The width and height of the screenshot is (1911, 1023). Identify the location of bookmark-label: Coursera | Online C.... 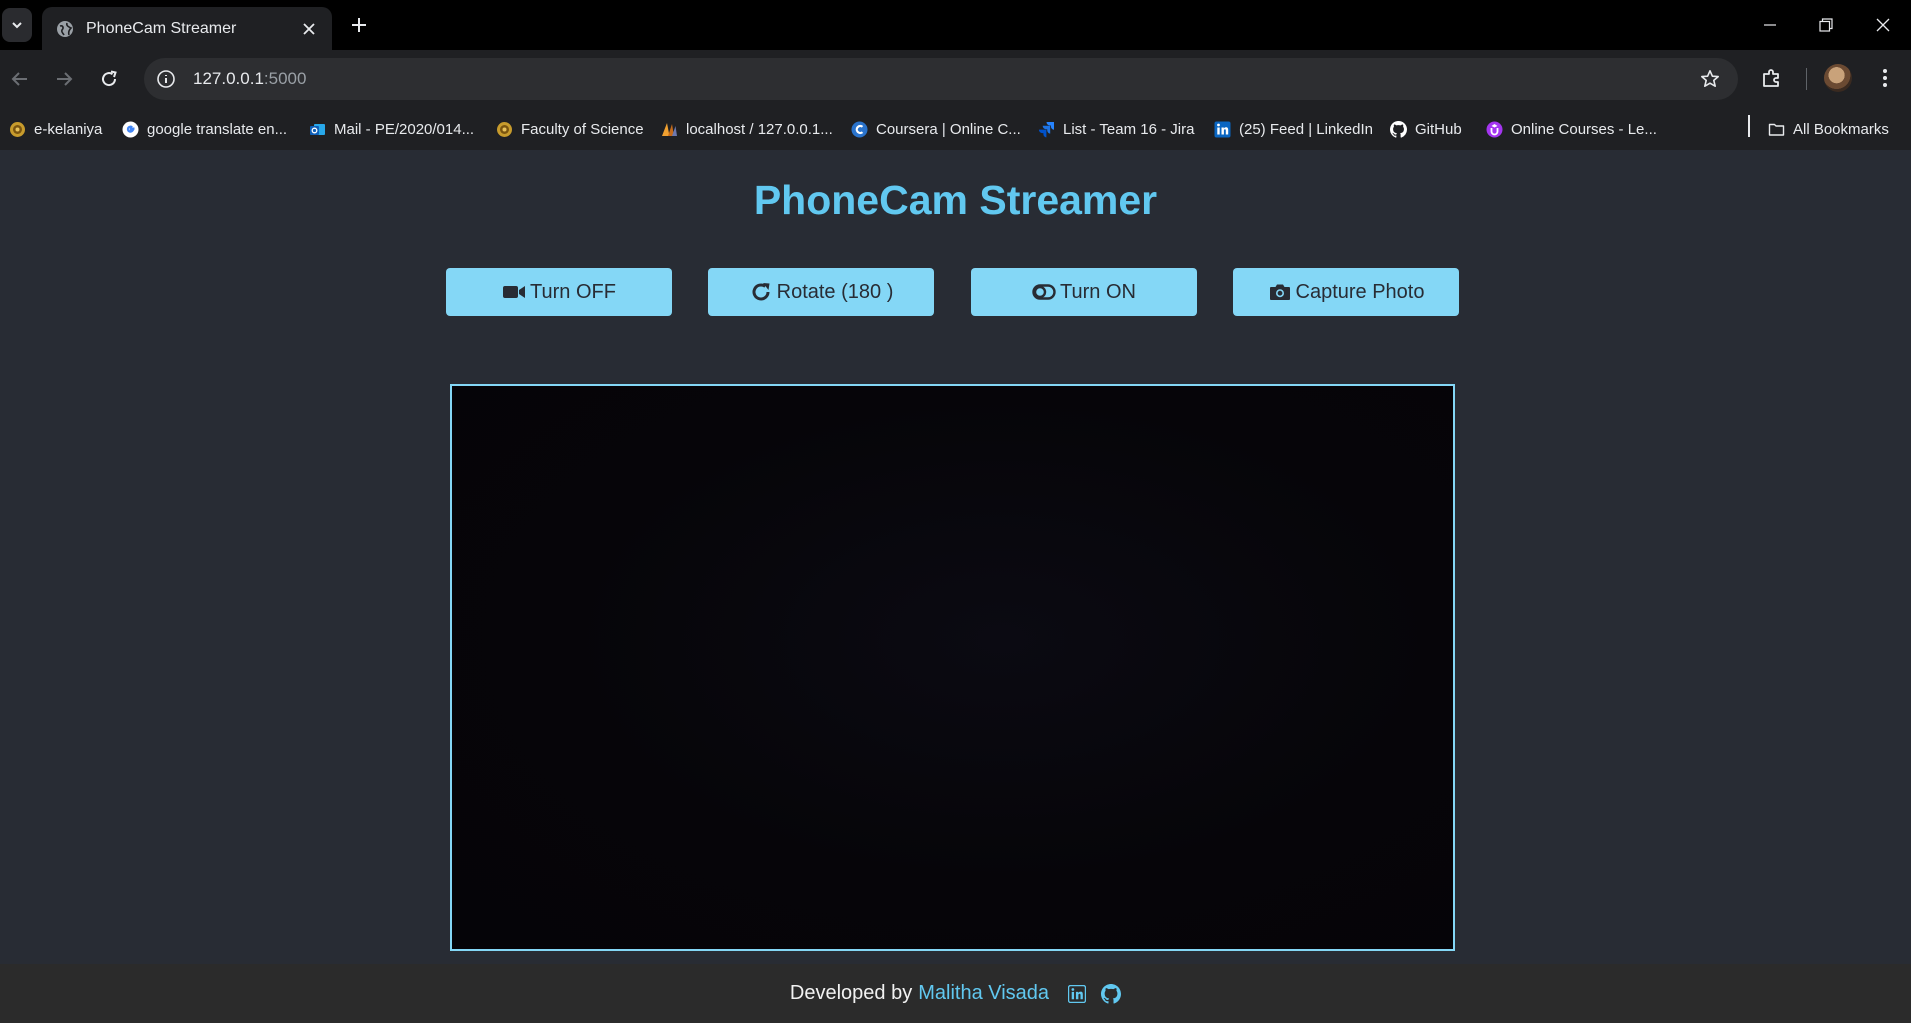
(948, 129).